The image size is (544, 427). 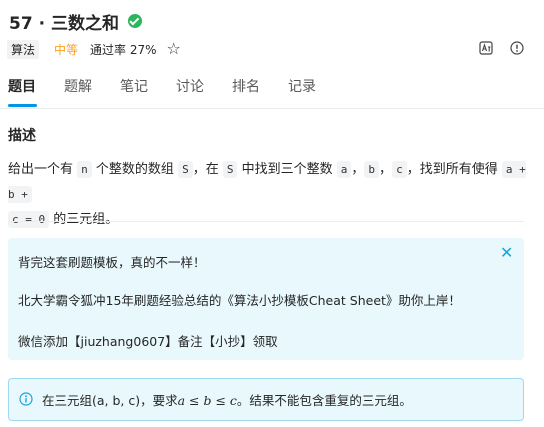 What do you see at coordinates (22, 105) in the screenshot?
I see `active-tab-indicator` at bounding box center [22, 105].